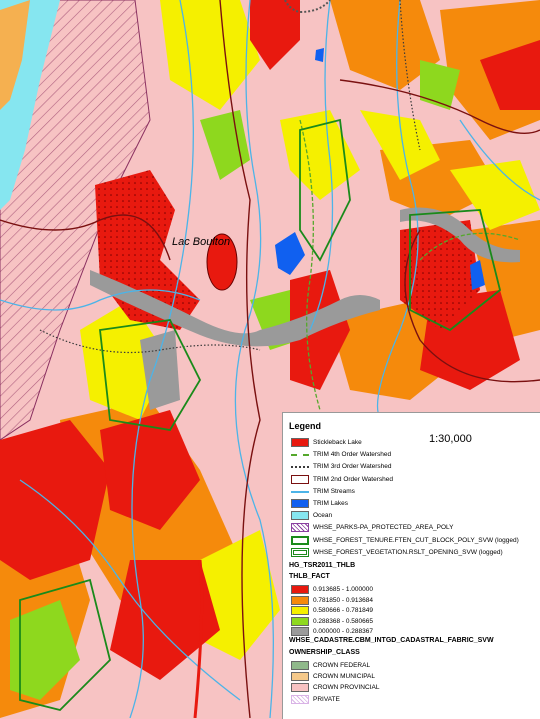  Describe the element at coordinates (342, 665) in the screenshot. I see `ownership-class-label: CROWN FEDERAL` at that location.